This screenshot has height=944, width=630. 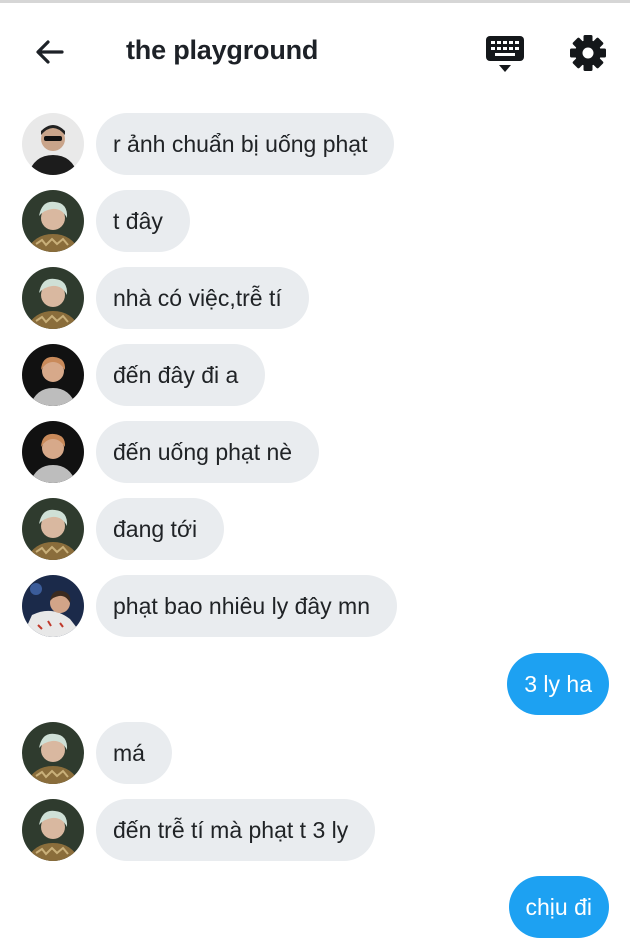 What do you see at coordinates (315, 529) in the screenshot?
I see `message-row: đang tới` at bounding box center [315, 529].